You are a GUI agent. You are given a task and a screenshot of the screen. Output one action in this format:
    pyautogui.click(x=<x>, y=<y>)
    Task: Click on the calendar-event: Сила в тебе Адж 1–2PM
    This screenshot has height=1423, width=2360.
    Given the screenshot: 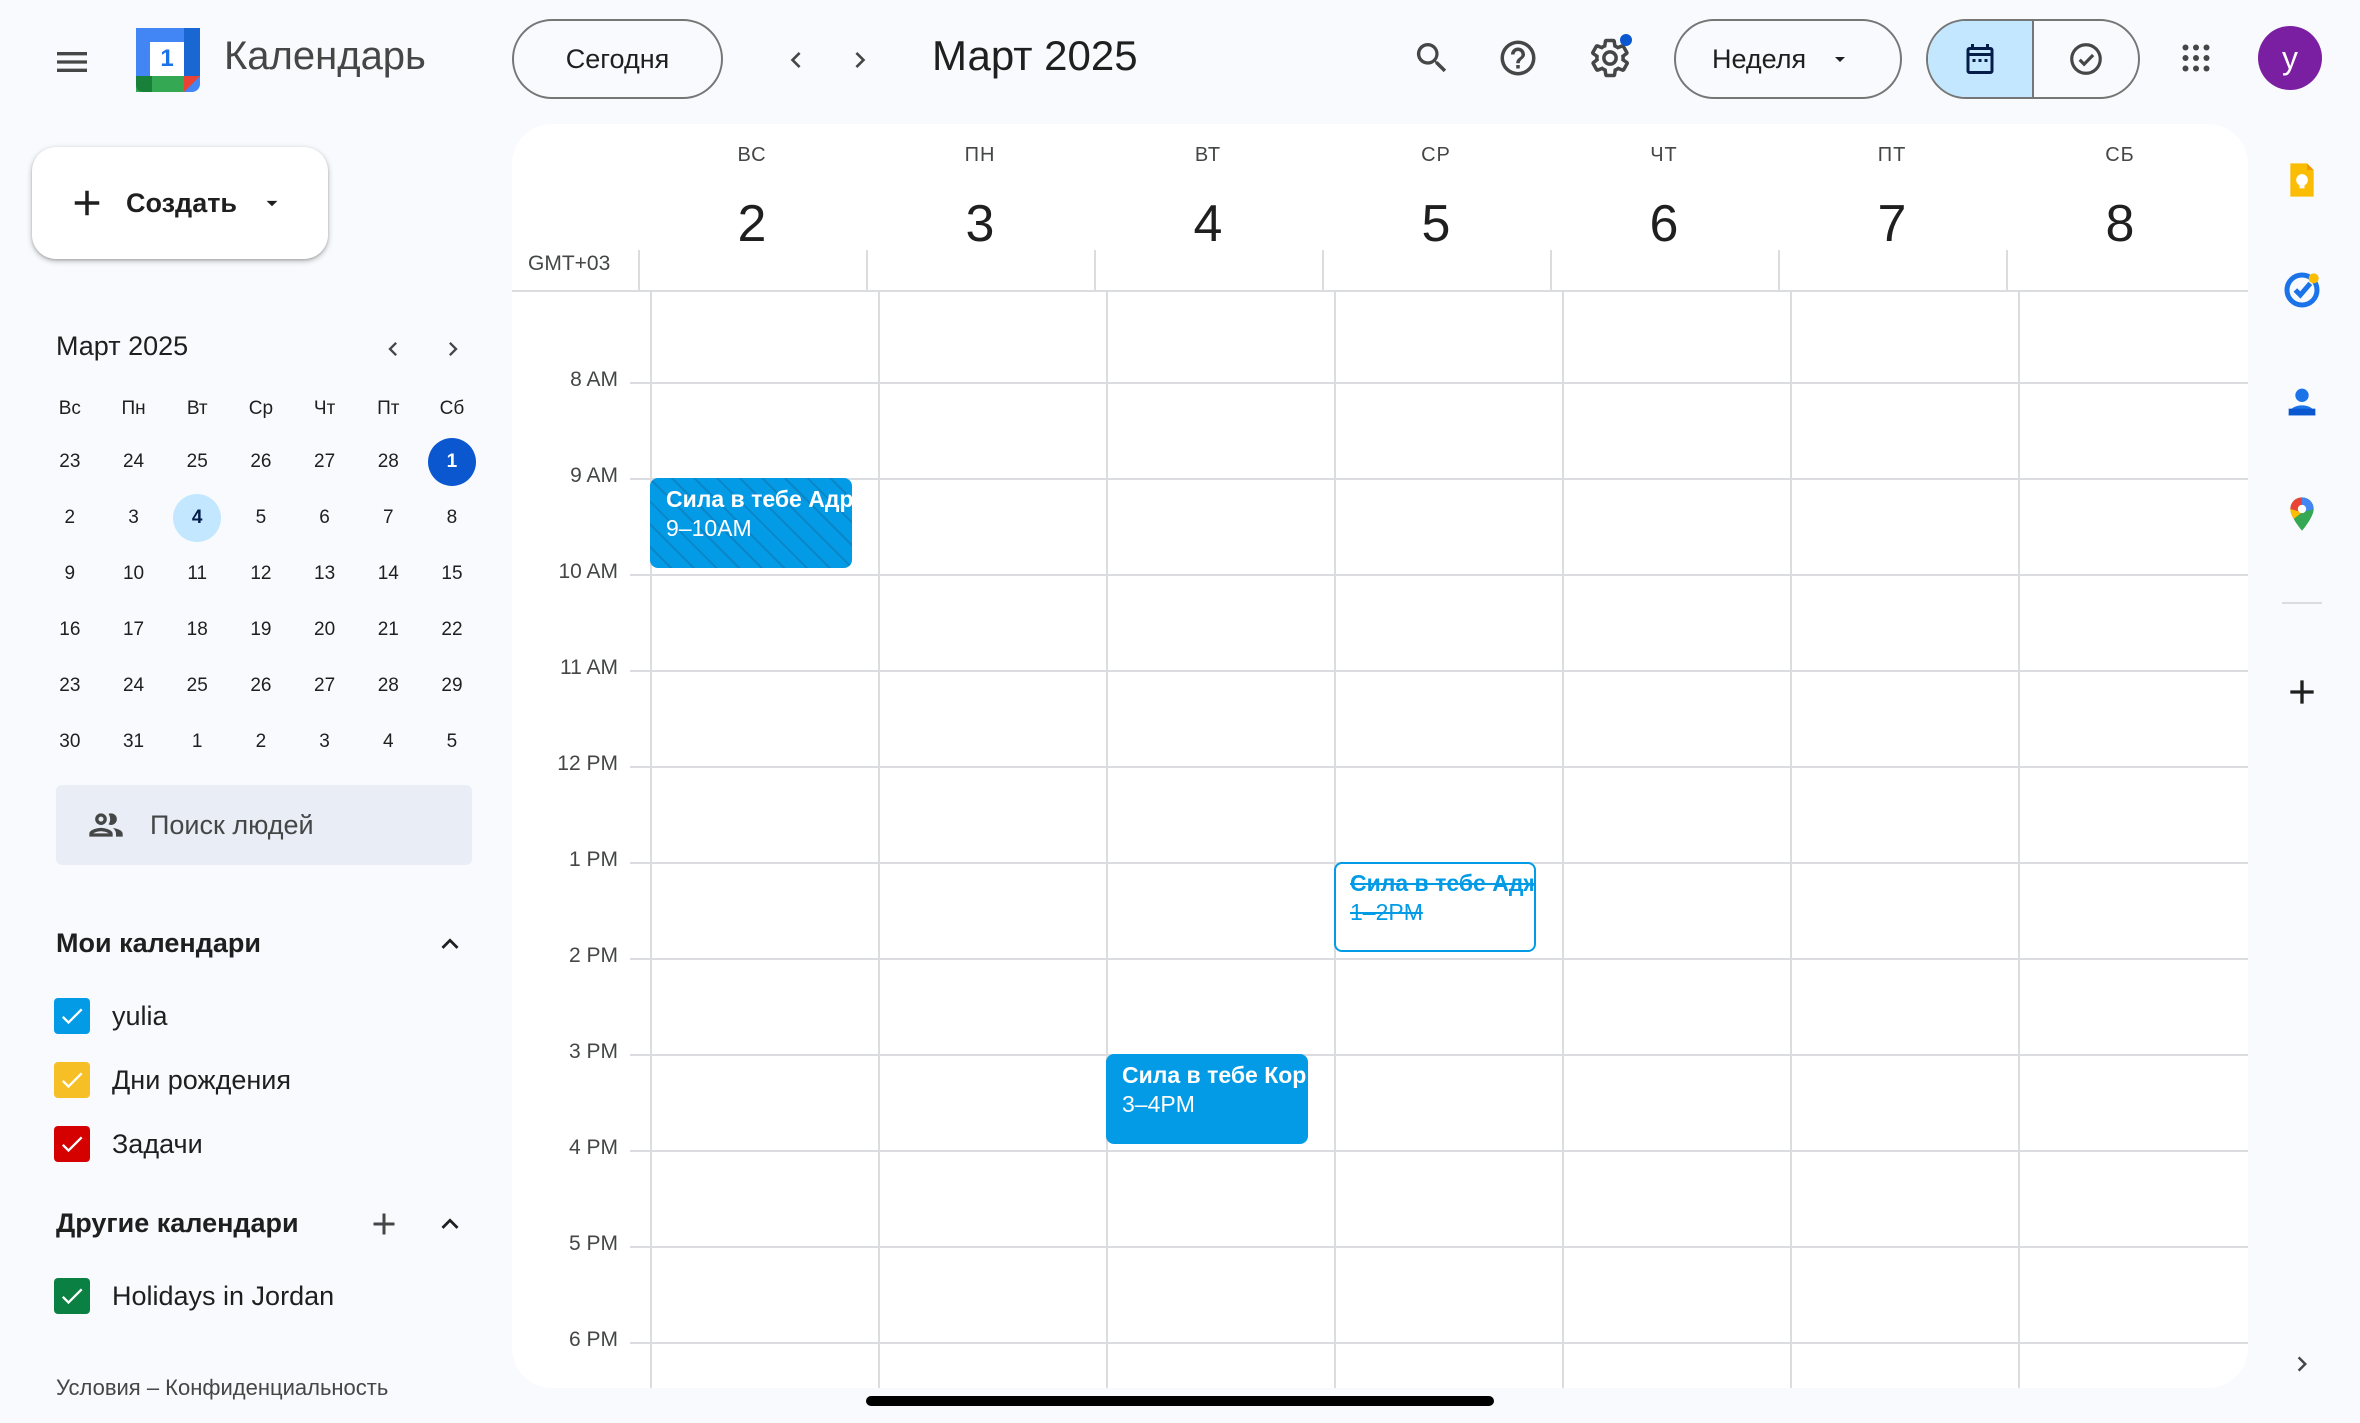 What is the action you would take?
    pyautogui.click(x=1435, y=907)
    